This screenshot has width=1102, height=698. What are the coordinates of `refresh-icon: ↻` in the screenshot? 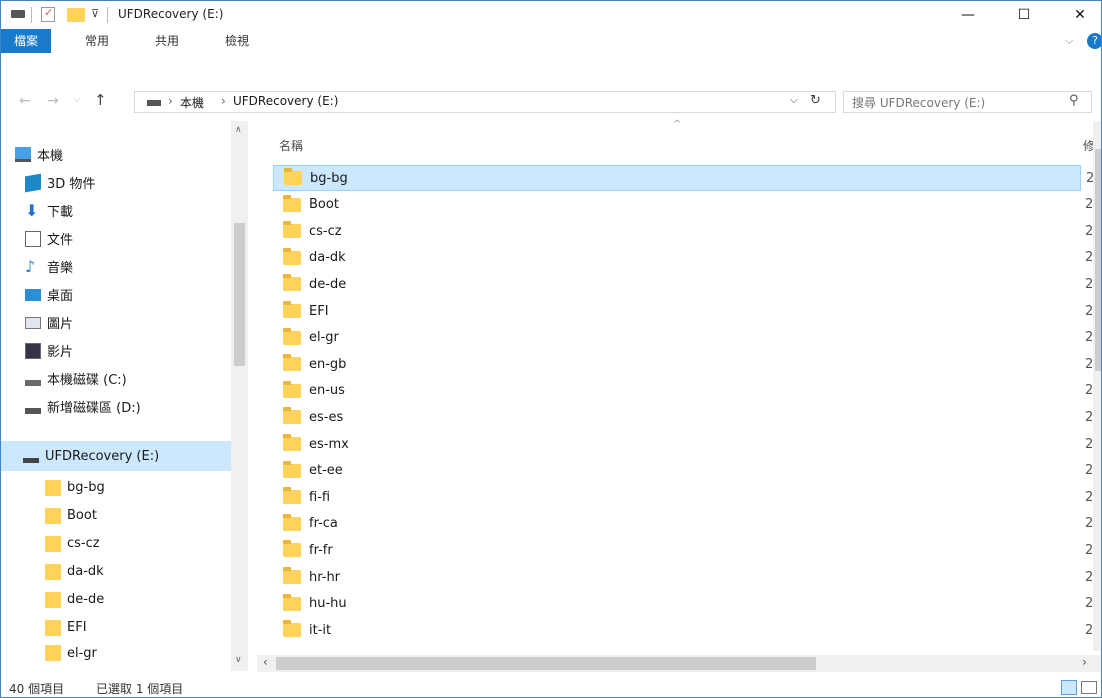 It's located at (815, 100).